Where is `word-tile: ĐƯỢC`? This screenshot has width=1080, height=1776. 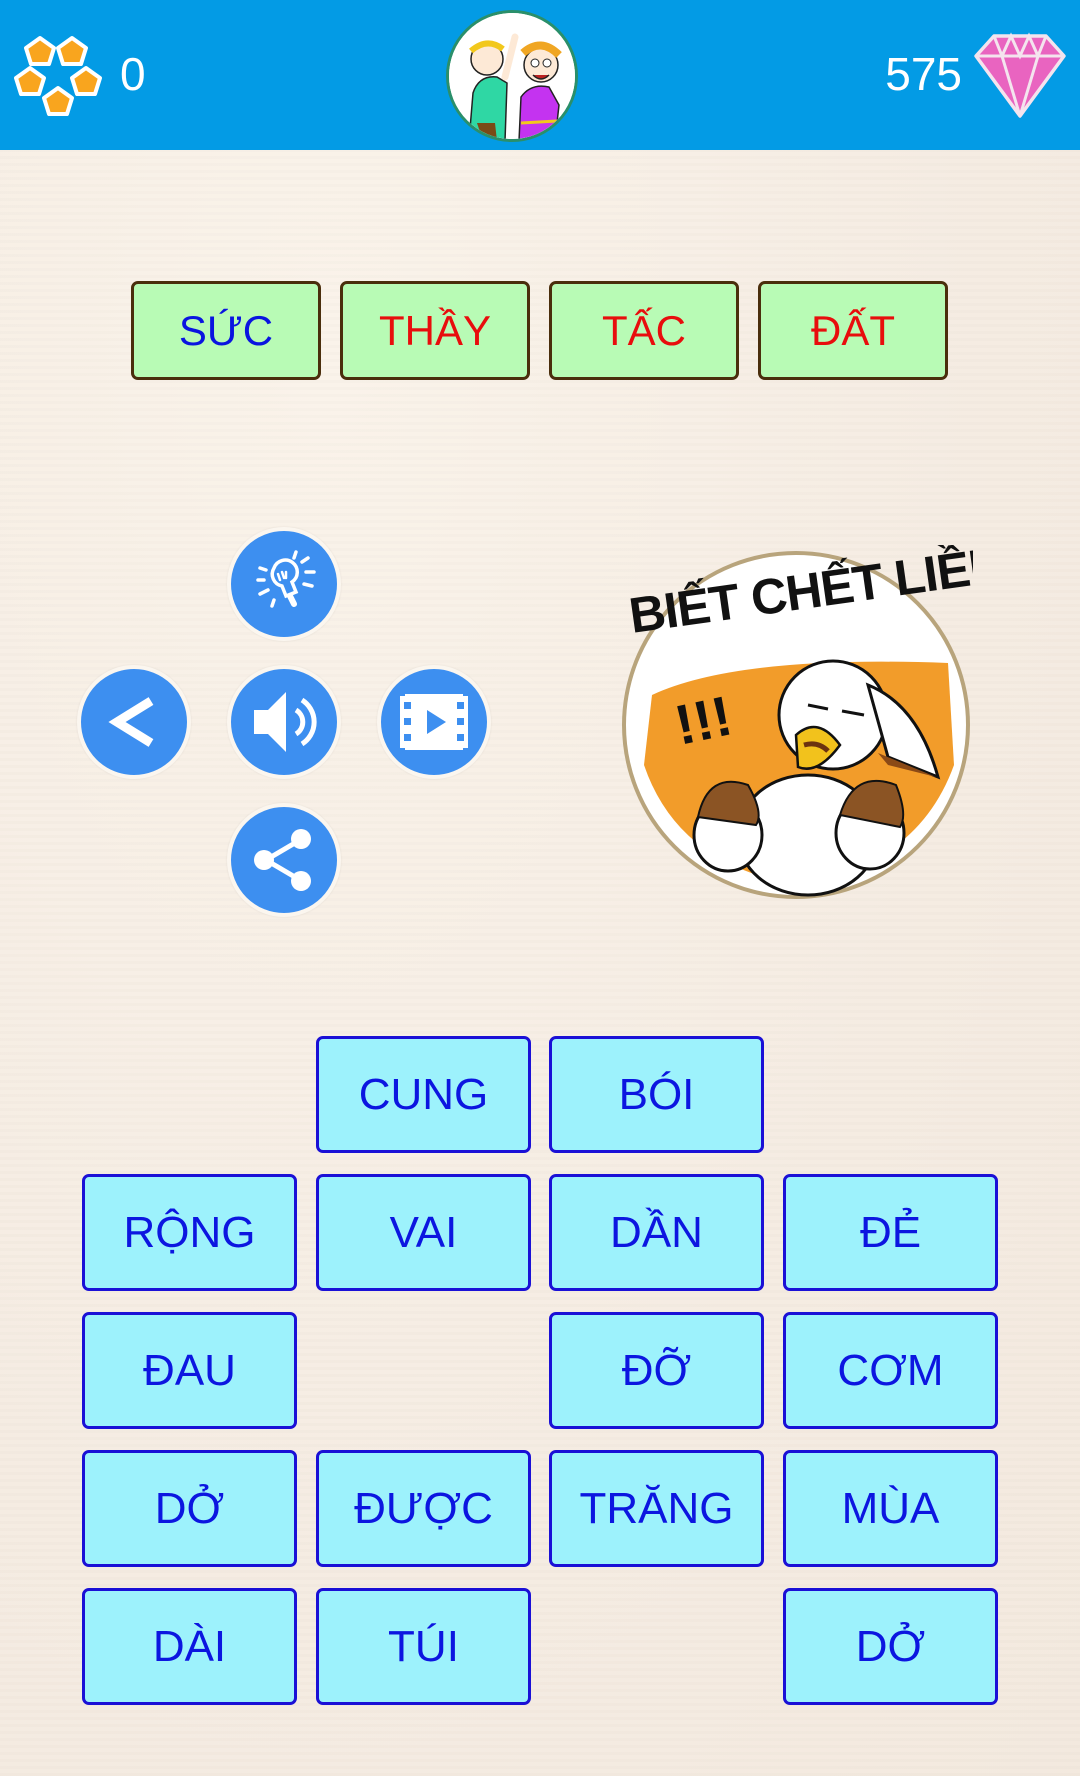
word-tile: ĐƯỢC is located at coordinates (423, 1508).